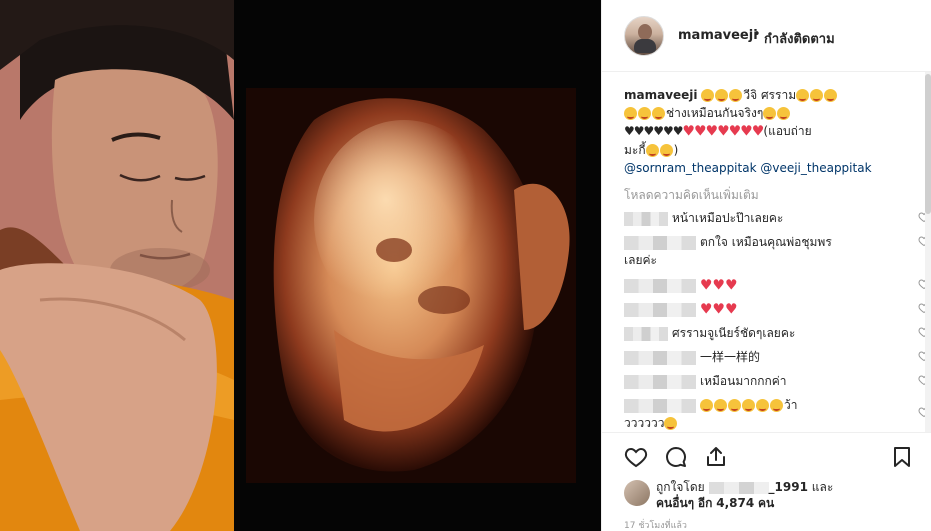 This screenshot has height=531, width=931. What do you see at coordinates (734, 333) in the screenshot?
I see `comment-text: ศรรามจูเนียร์ชัดๆเลยคะ` at bounding box center [734, 333].